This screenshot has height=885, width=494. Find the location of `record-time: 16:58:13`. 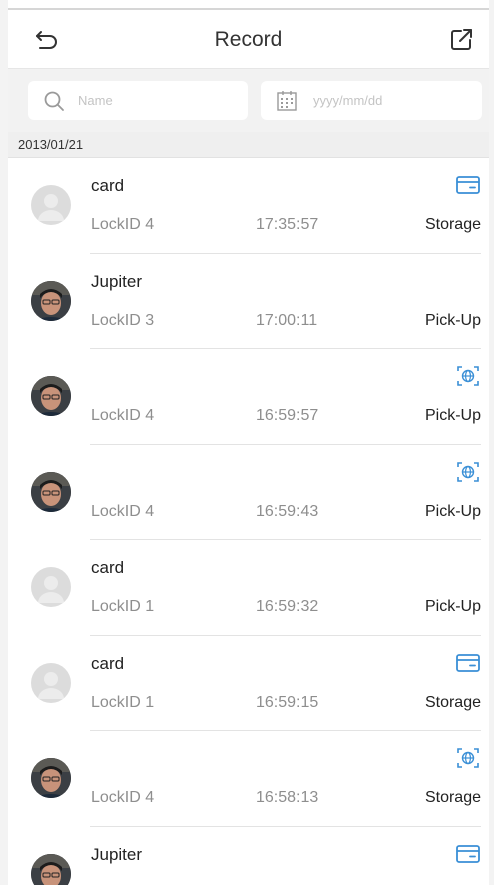

record-time: 16:58:13 is located at coordinates (287, 797).